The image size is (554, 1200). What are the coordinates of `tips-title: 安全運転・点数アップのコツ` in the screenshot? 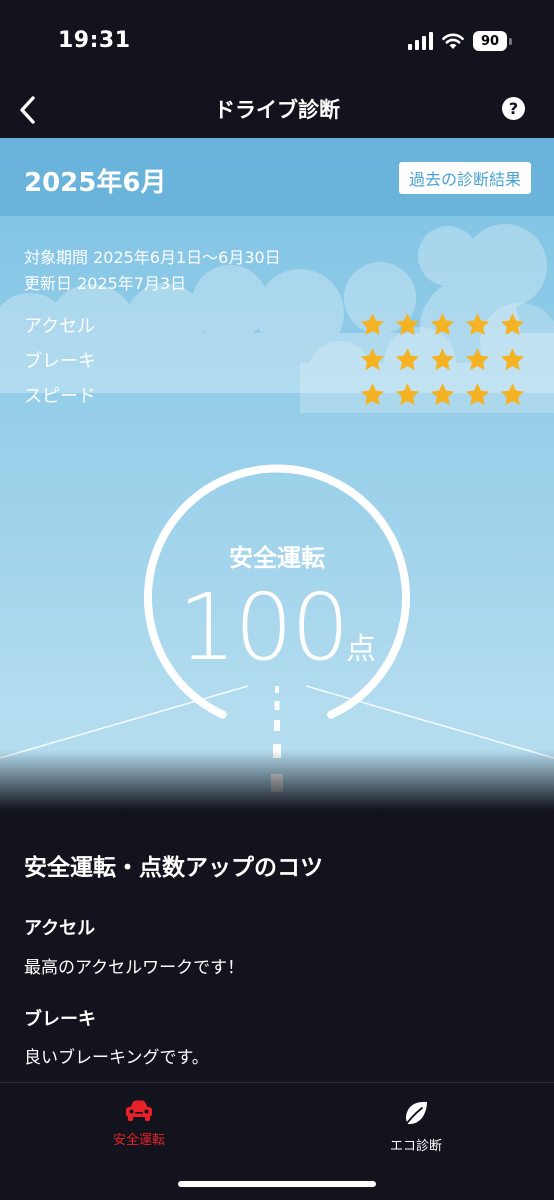 It's located at (173, 868).